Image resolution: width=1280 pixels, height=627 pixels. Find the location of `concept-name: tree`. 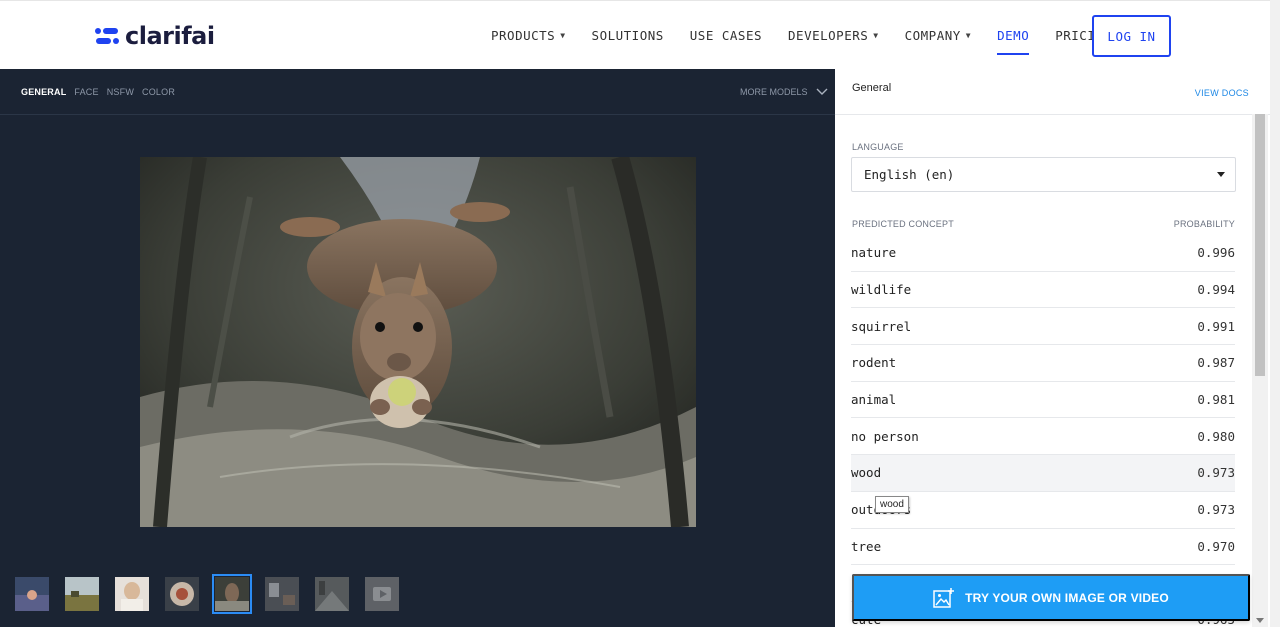

concept-name: tree is located at coordinates (866, 546).